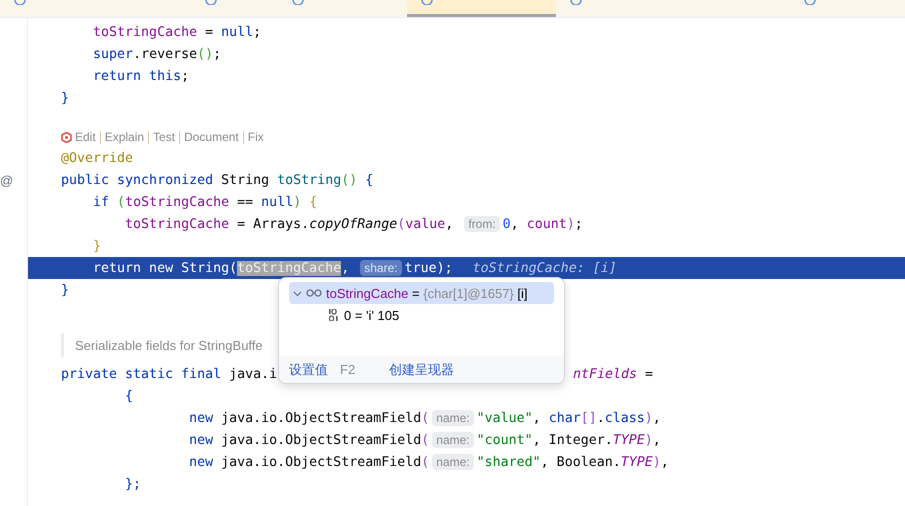  What do you see at coordinates (289, 268) in the screenshot?
I see `selected-text: toStringCache` at bounding box center [289, 268].